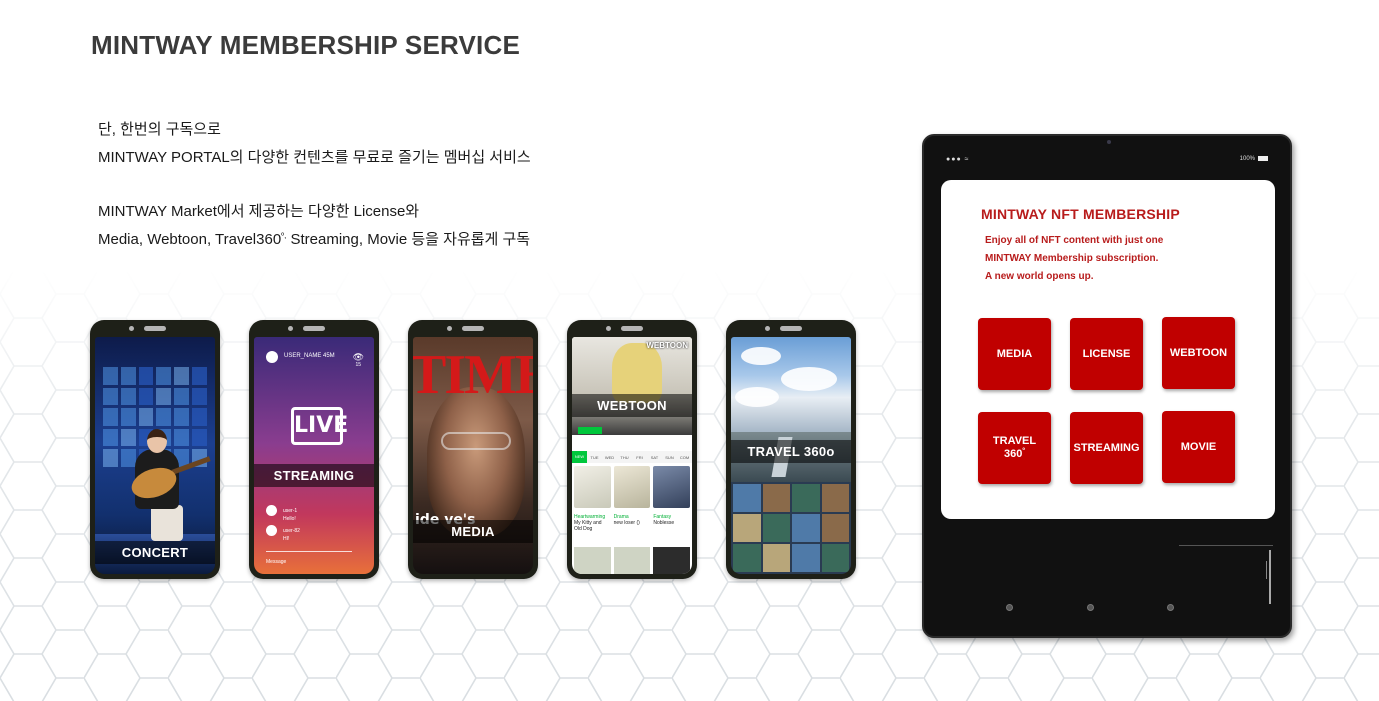 This screenshot has width=1379, height=701. Describe the element at coordinates (314, 475) in the screenshot. I see `streaming-label: STREAMING` at that location.